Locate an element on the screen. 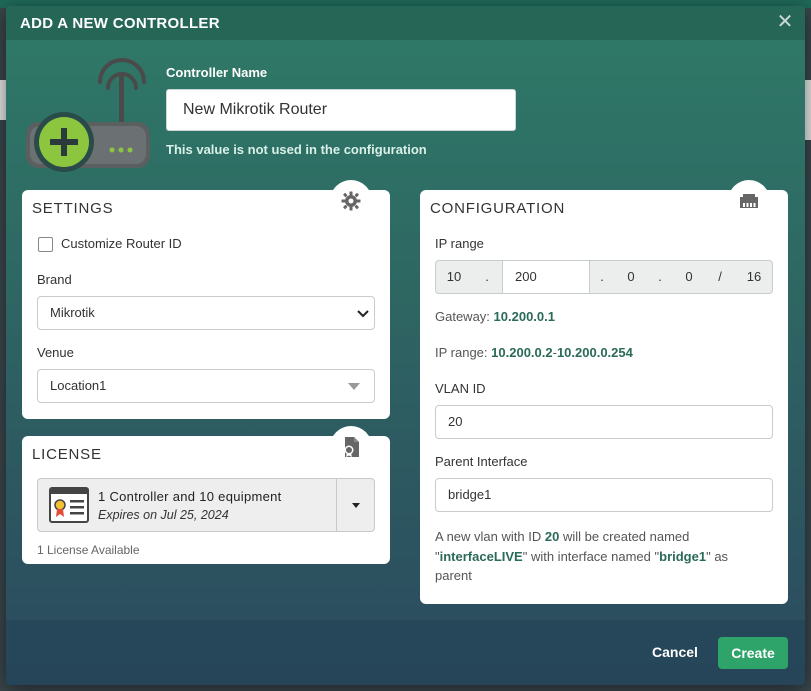  customize-router-id-checkbox is located at coordinates (45, 244).